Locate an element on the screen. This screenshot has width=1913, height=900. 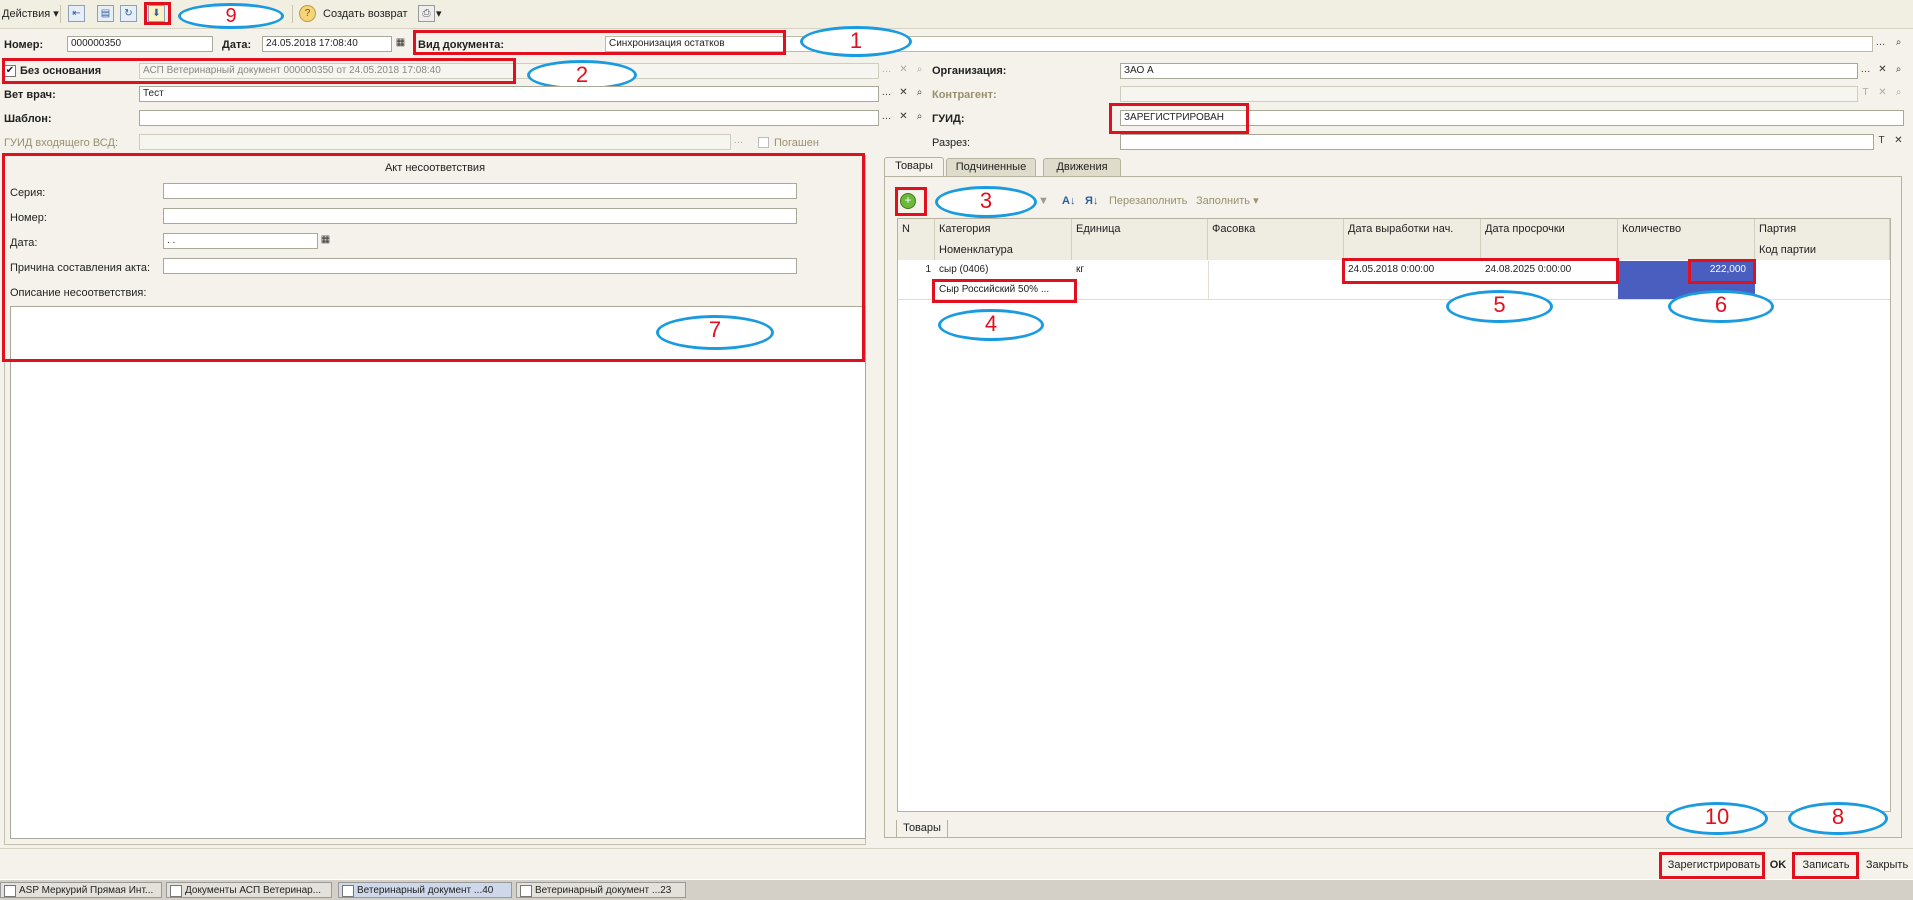
vet-field: Тест is located at coordinates (509, 94).